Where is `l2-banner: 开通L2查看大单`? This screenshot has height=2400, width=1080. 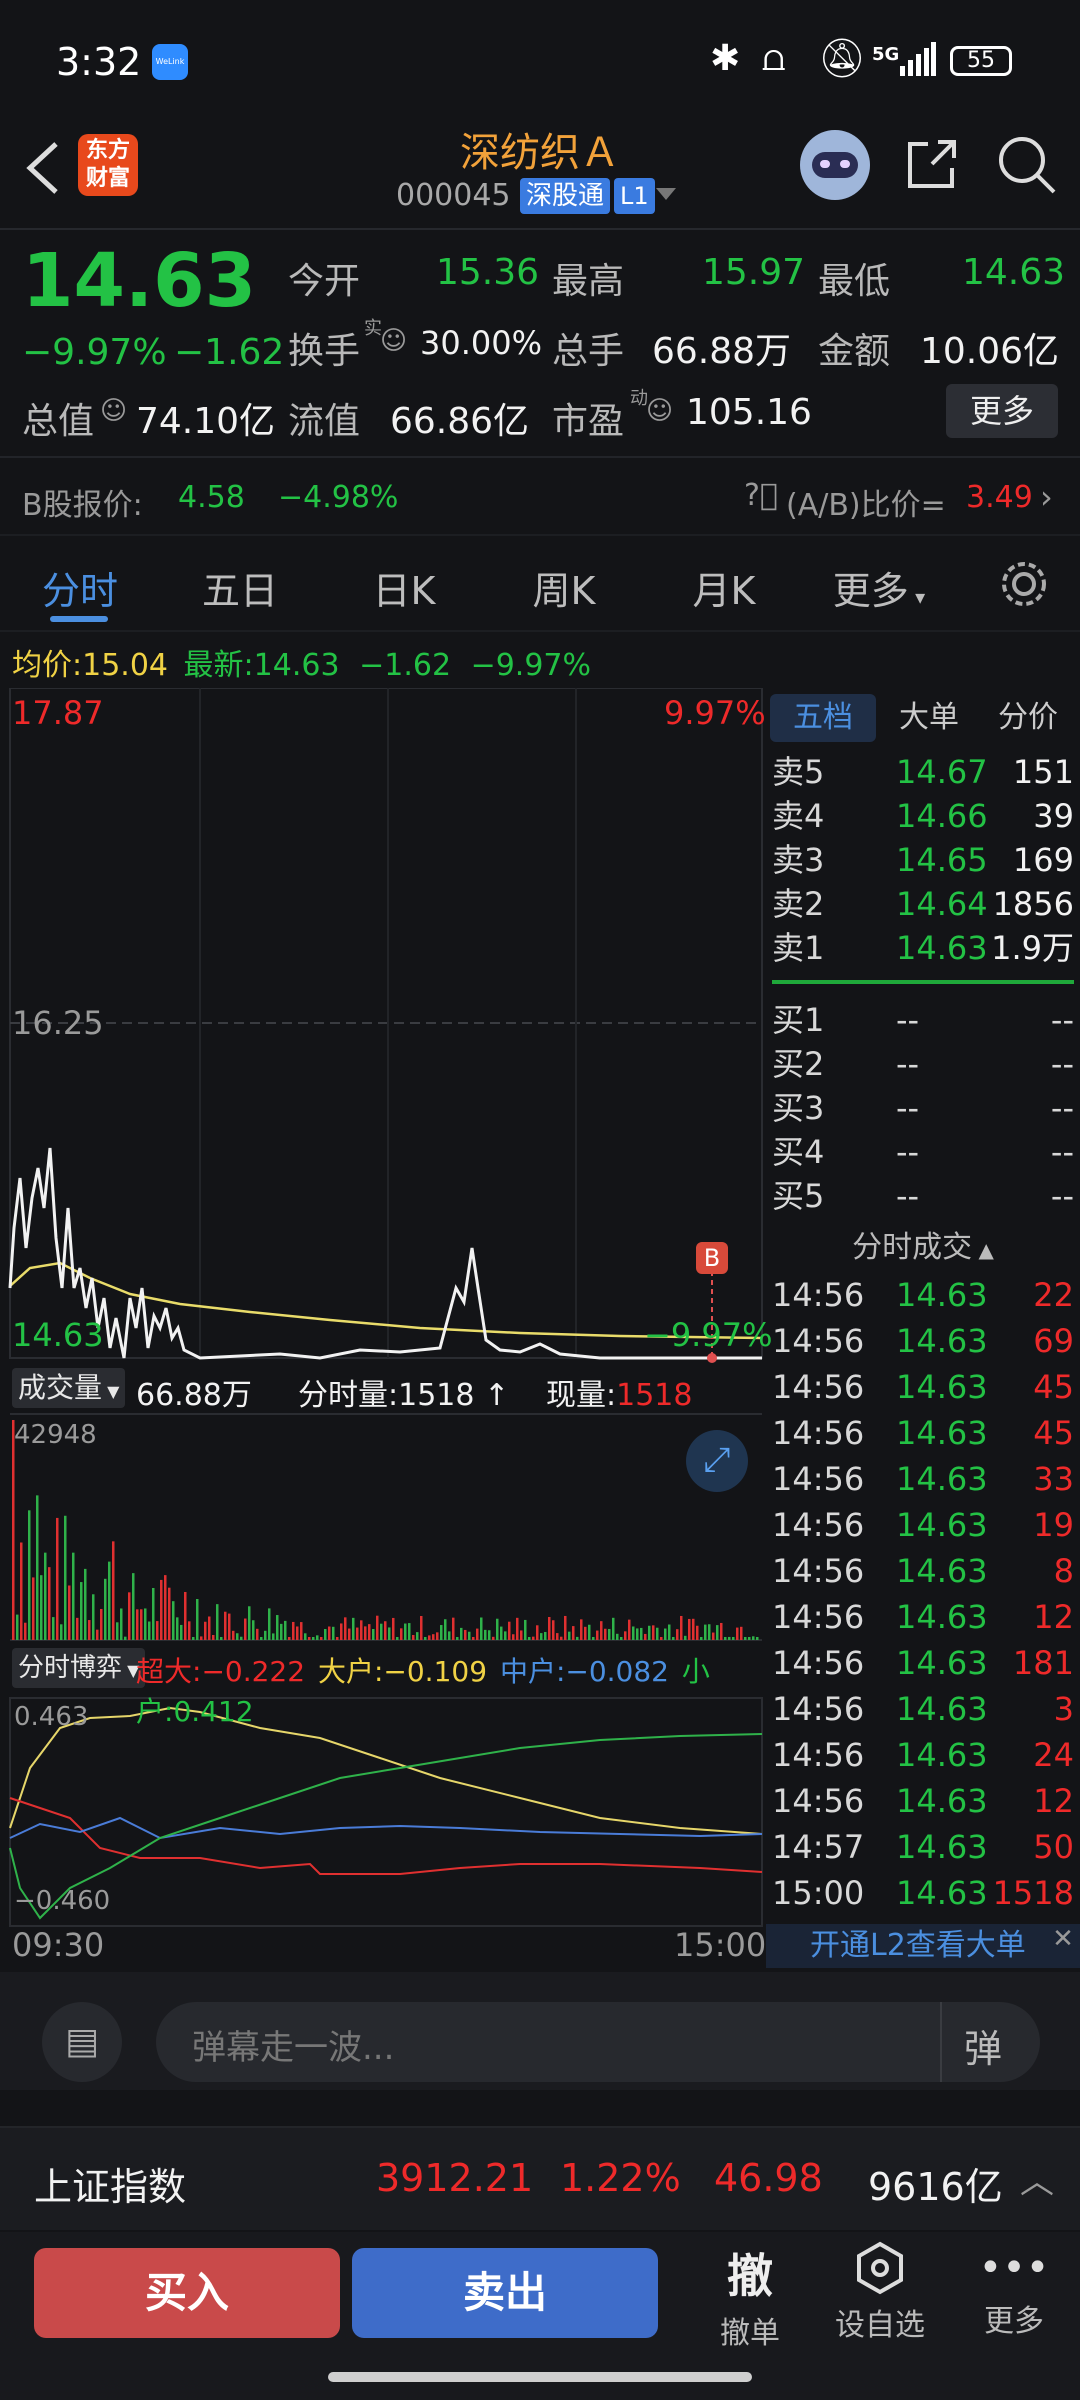
l2-banner: 开通L2查看大单 is located at coordinates (923, 1946).